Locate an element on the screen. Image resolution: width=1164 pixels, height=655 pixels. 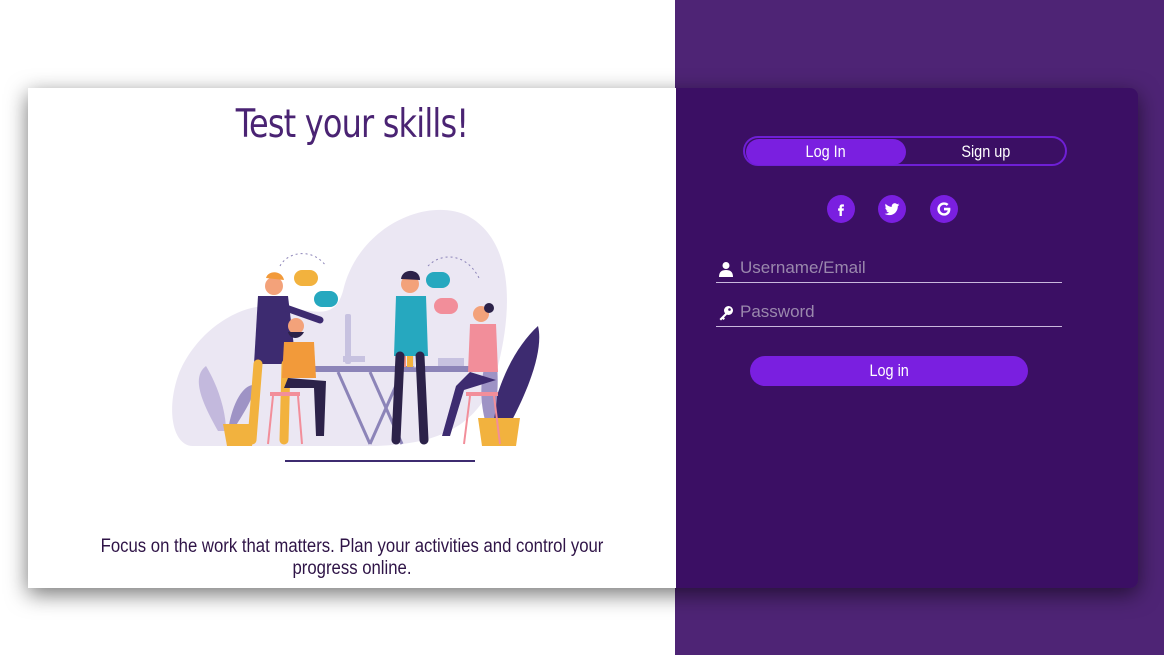
log-in-button: Log in is located at coordinates (889, 371).